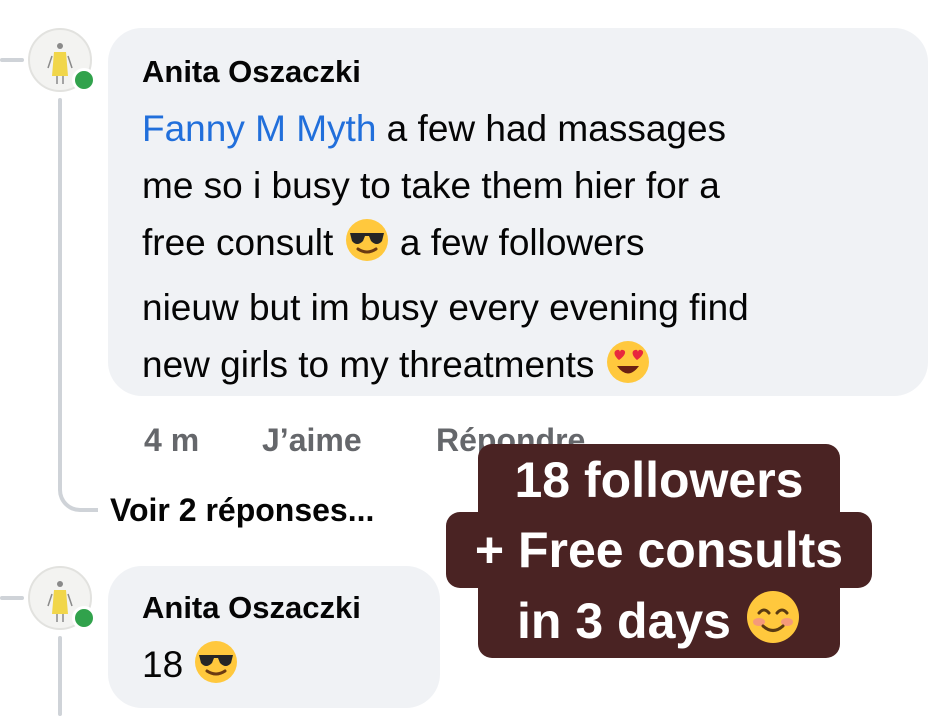 This screenshot has height=716, width=948. Describe the element at coordinates (60, 287) in the screenshot. I see `thread-line` at that location.